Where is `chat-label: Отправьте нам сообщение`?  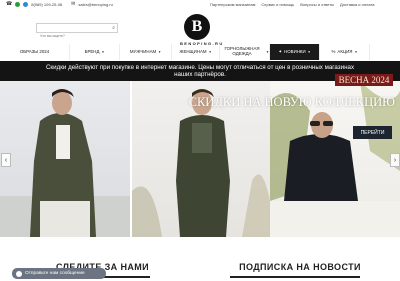 chat-label: Отправьте нам сообщение is located at coordinates (55, 273).